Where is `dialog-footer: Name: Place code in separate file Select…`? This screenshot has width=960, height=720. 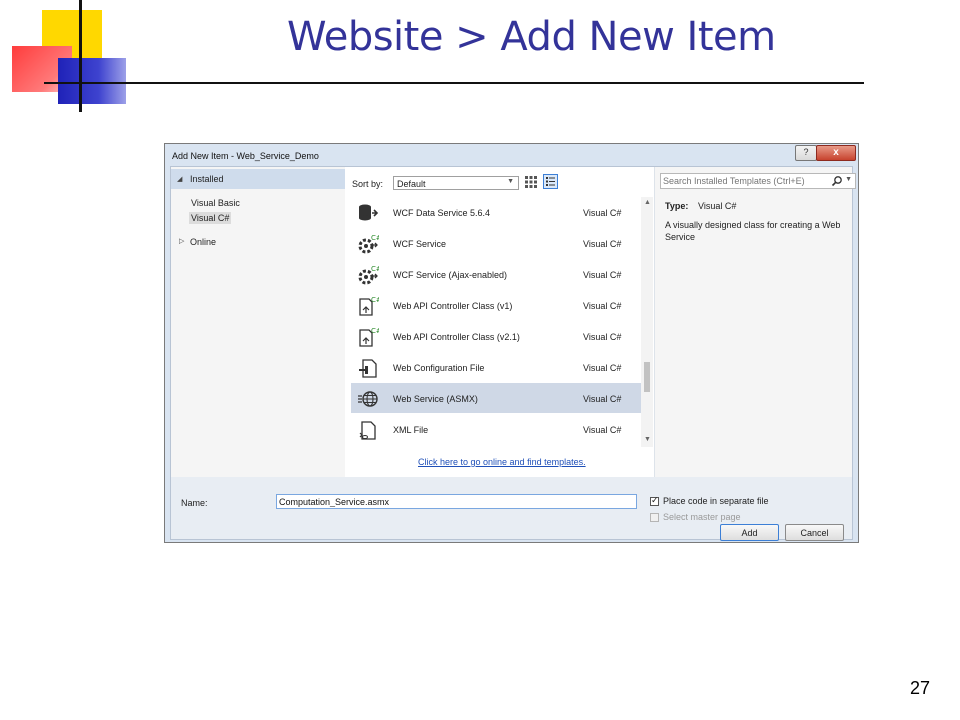
dialog-footer: Name: Place code in separate file Select… is located at coordinates (511, 509).